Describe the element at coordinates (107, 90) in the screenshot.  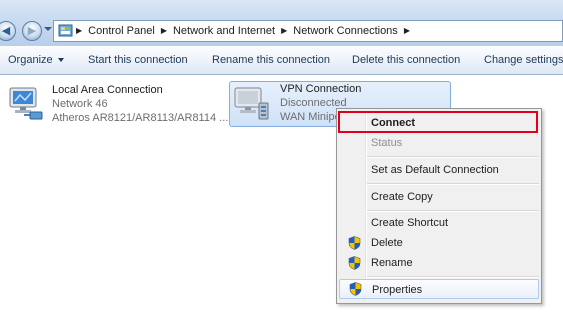
I see `connection-name: Local Area Connection` at that location.